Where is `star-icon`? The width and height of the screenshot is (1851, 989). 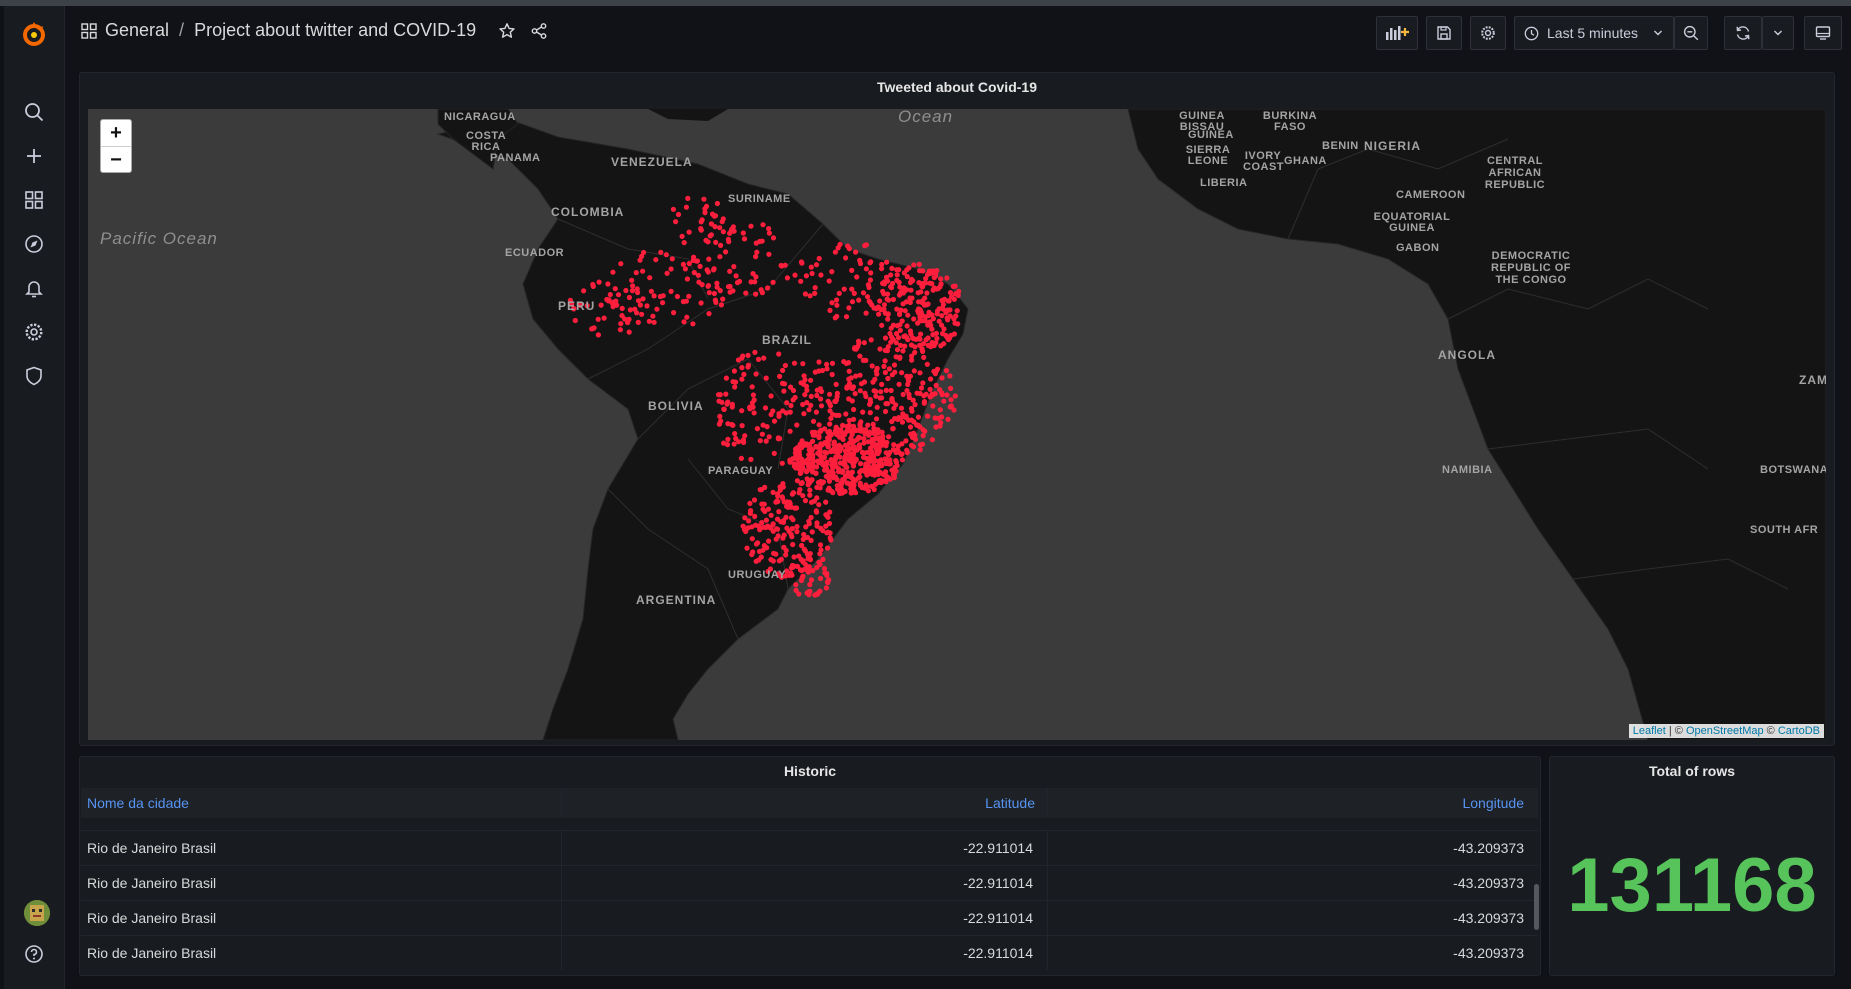 star-icon is located at coordinates (507, 31).